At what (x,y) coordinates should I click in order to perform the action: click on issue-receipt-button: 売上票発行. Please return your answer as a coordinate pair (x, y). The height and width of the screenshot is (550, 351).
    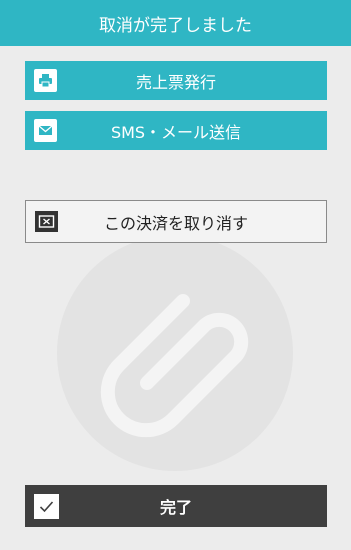
    Looking at the image, I should click on (176, 80).